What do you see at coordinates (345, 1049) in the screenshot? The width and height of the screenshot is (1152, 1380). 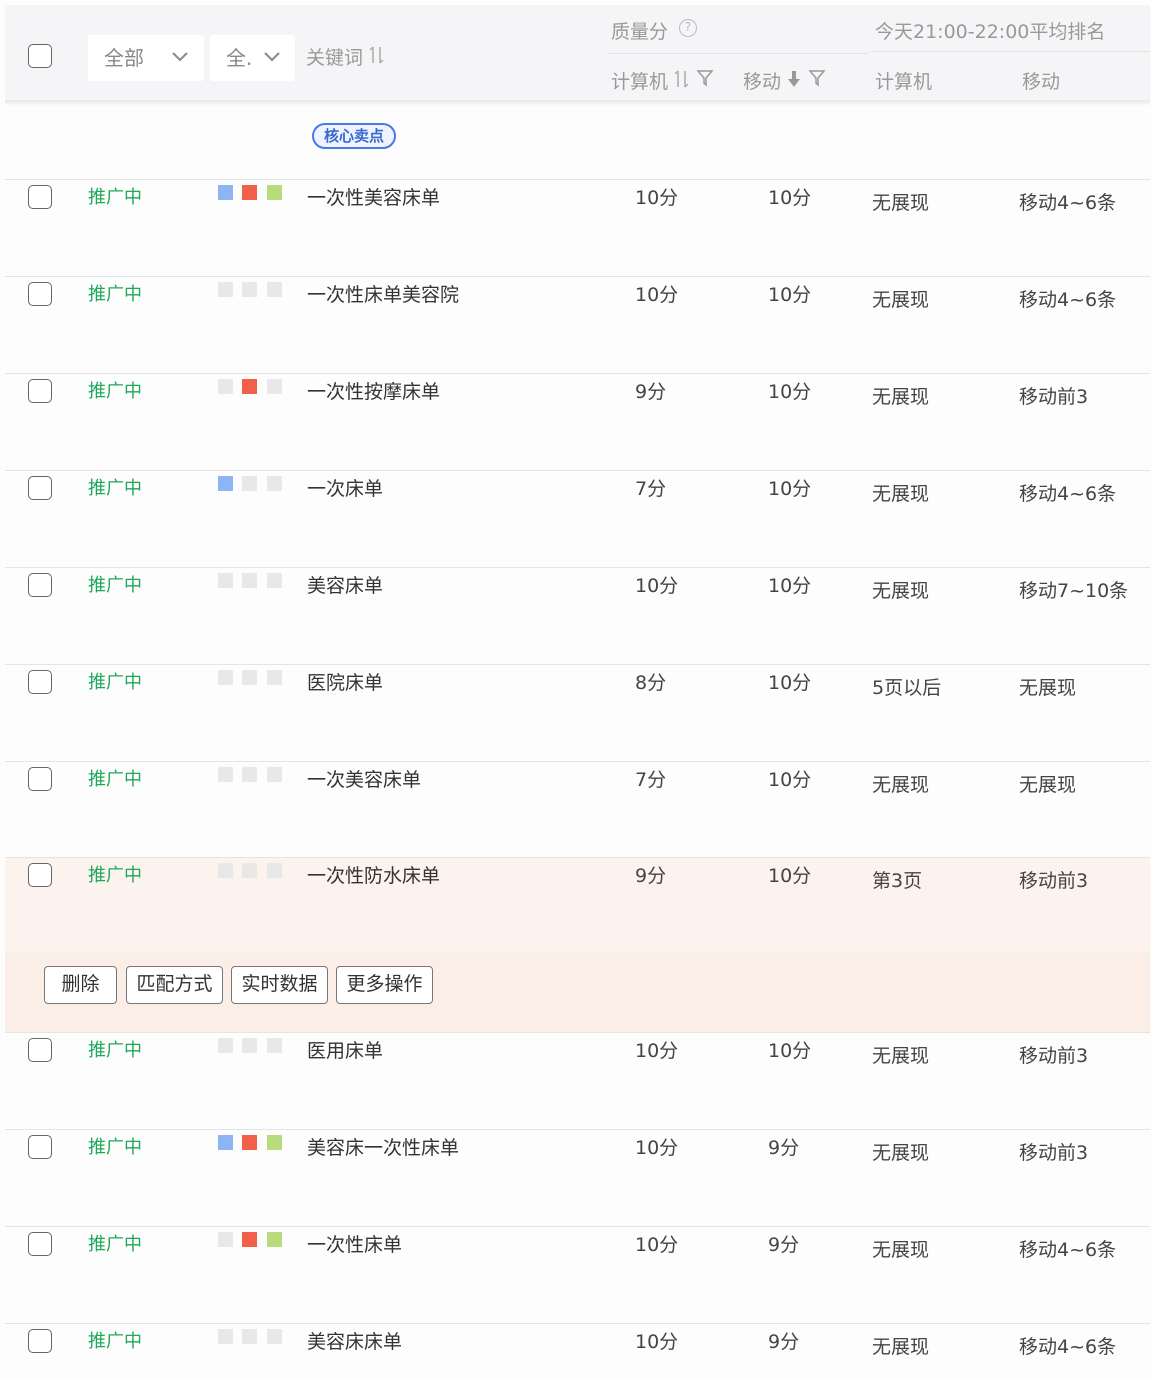 I see `keyword-text: 医用床单` at bounding box center [345, 1049].